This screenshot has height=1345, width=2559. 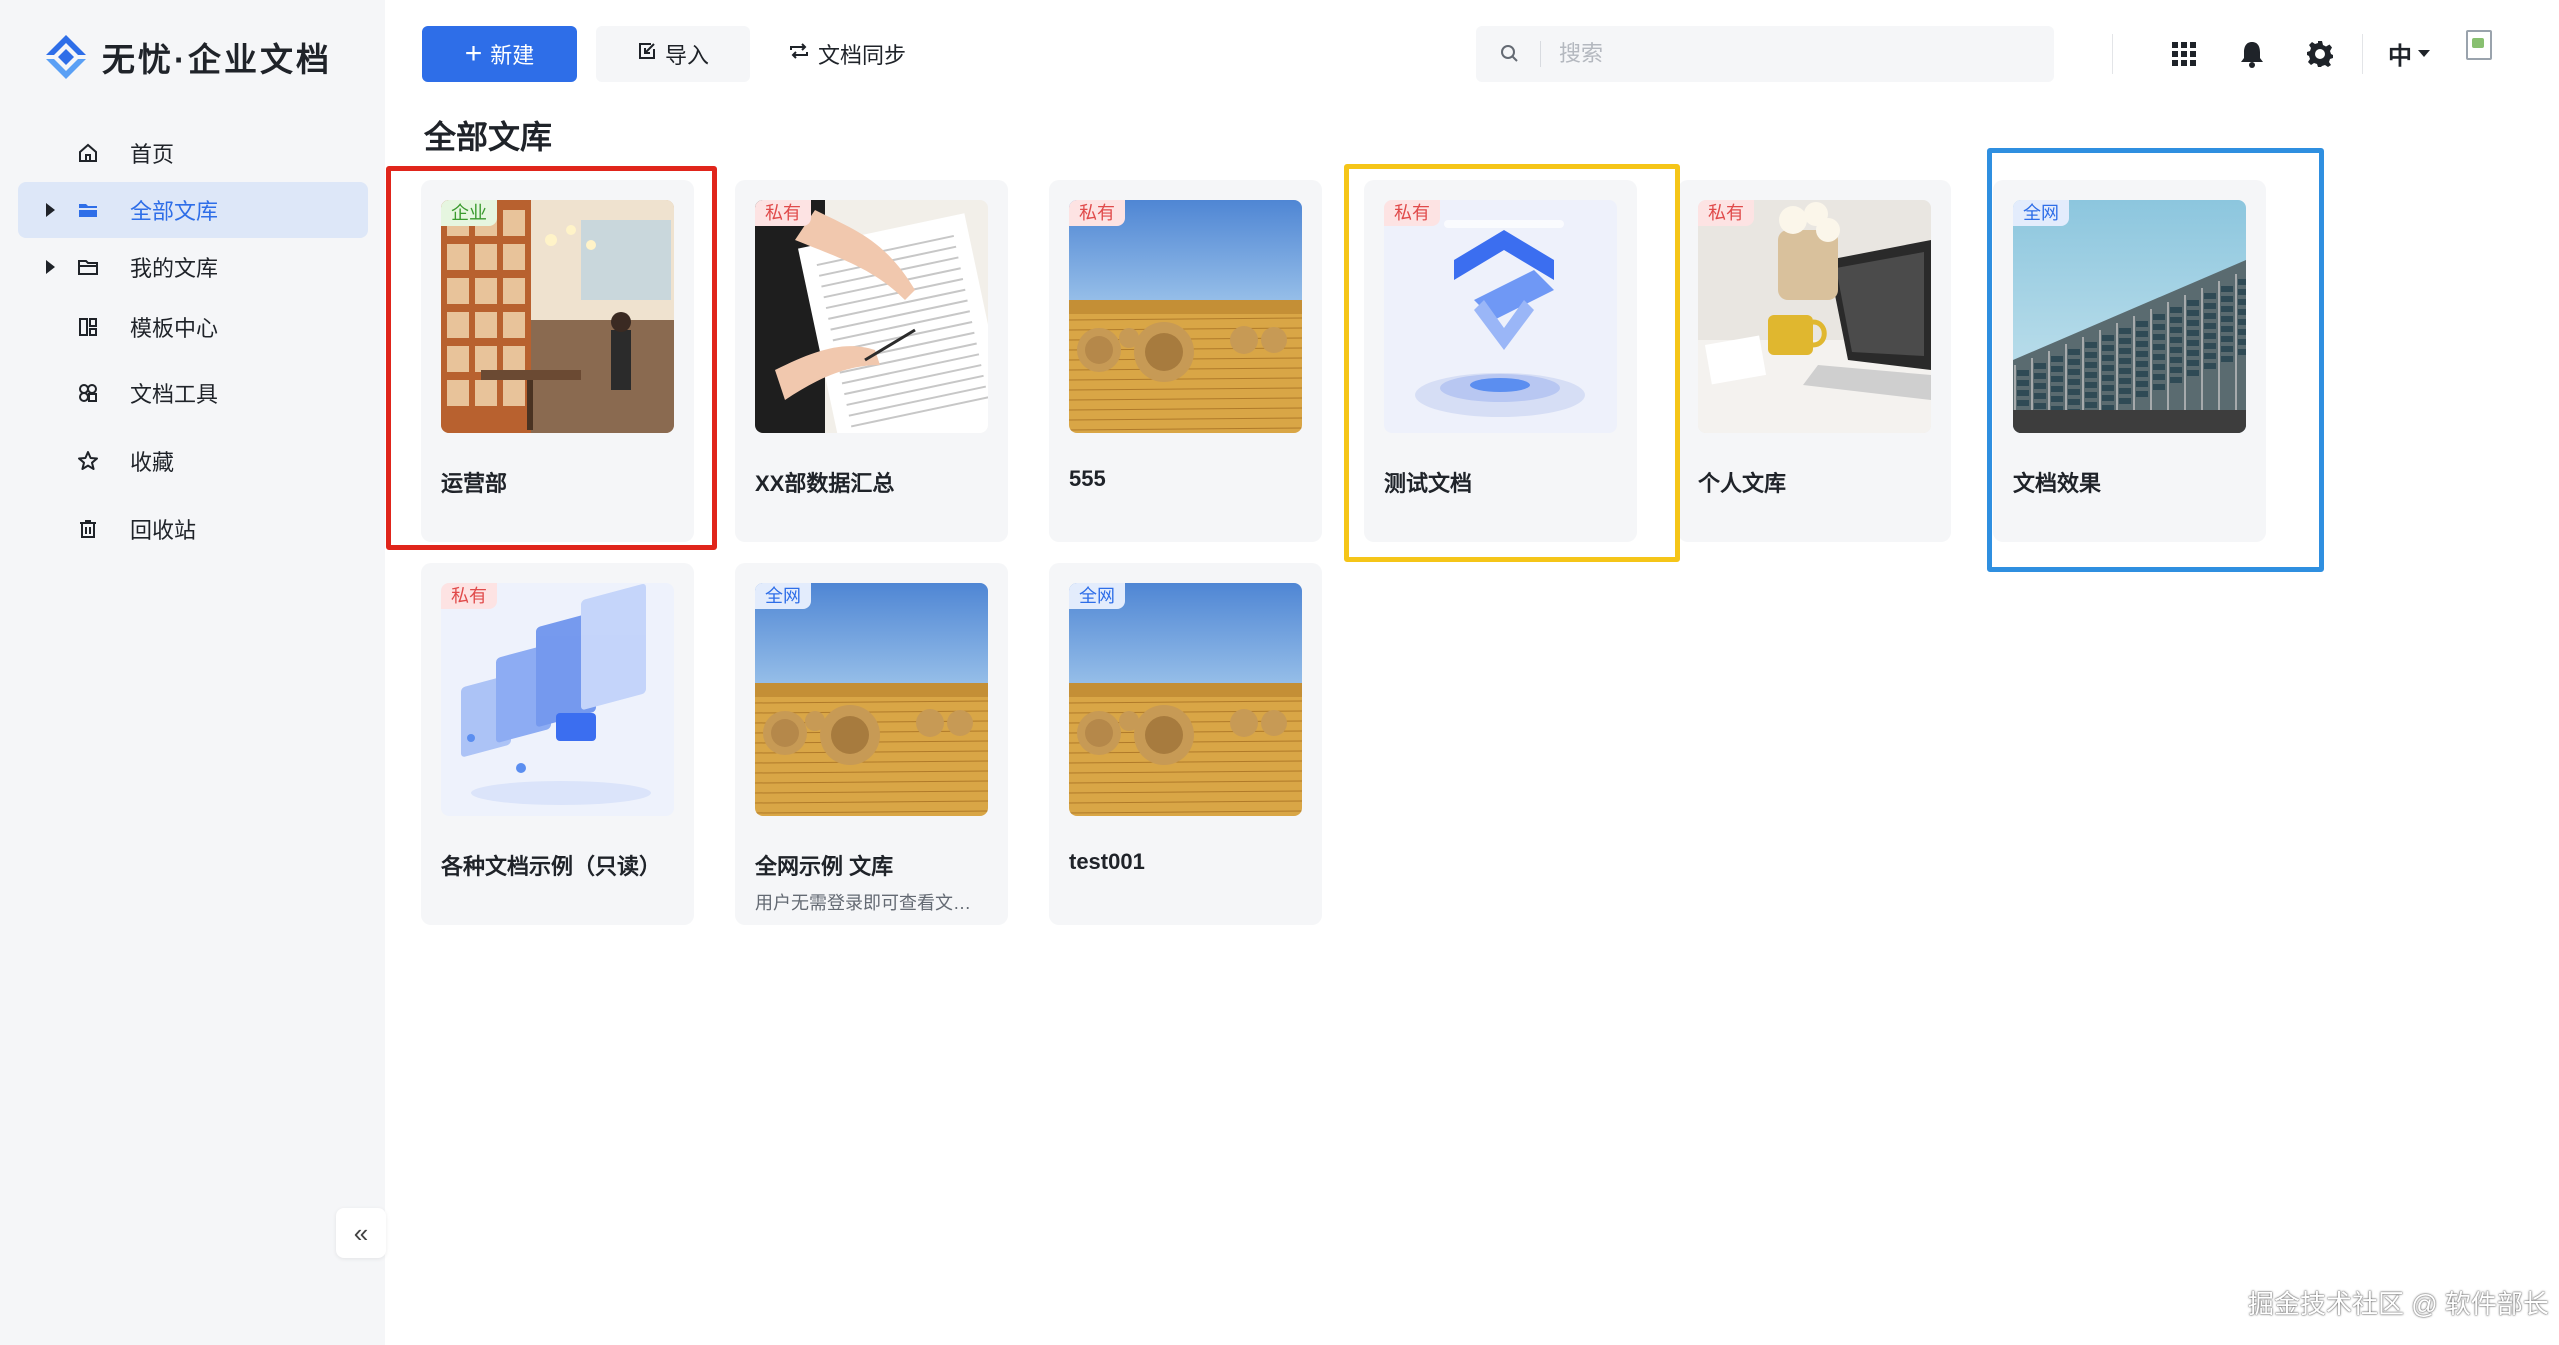 What do you see at coordinates (473, 53) in the screenshot?
I see `plus-icon: +` at bounding box center [473, 53].